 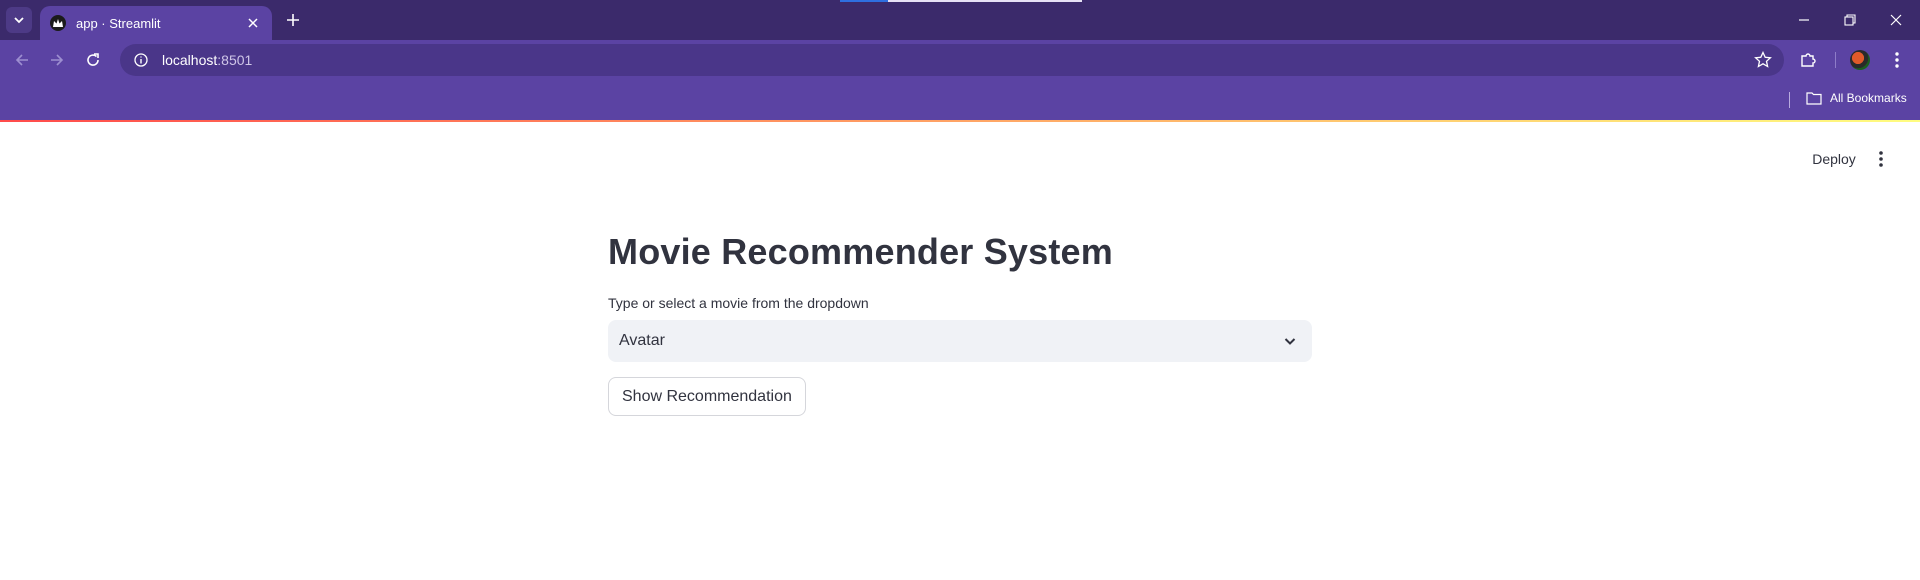 I want to click on page-title: Movie Recommender System, so click(x=860, y=251).